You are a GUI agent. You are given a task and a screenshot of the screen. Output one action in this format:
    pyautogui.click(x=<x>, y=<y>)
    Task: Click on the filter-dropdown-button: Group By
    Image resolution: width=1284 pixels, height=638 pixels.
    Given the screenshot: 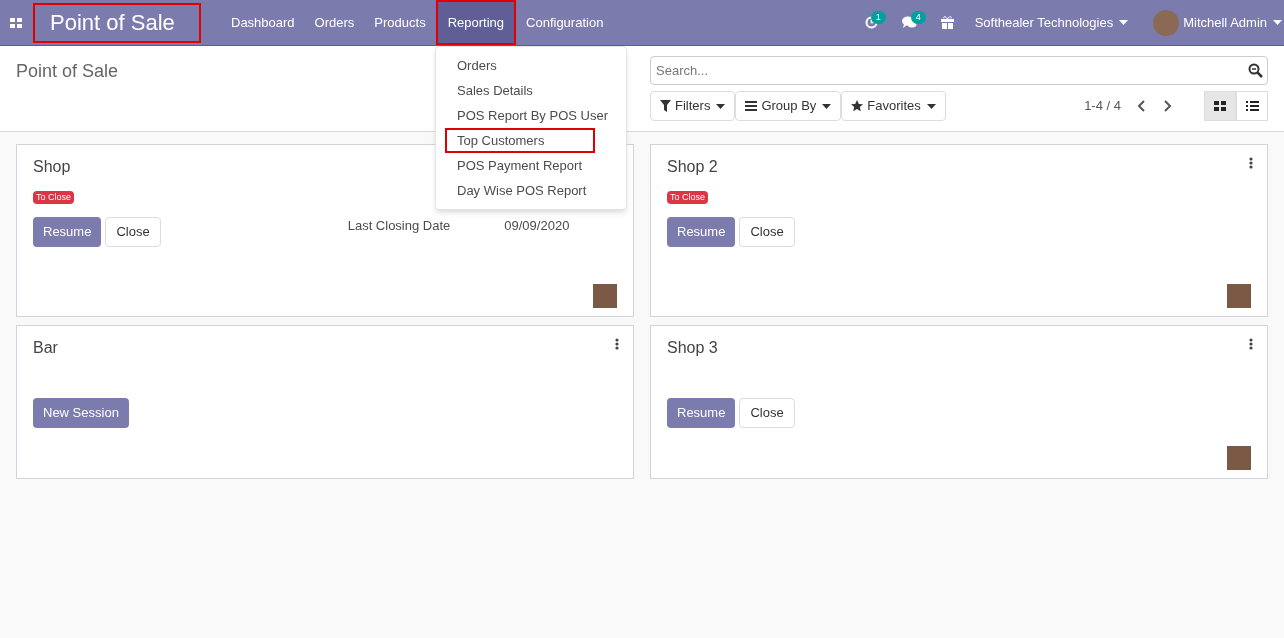 What is the action you would take?
    pyautogui.click(x=788, y=106)
    